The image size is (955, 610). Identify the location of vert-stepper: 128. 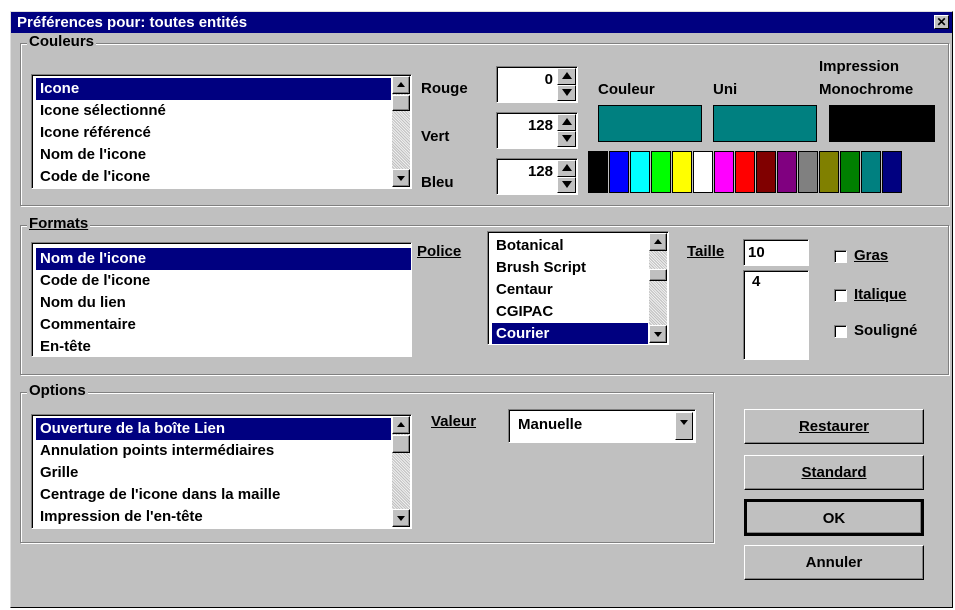
(537, 130).